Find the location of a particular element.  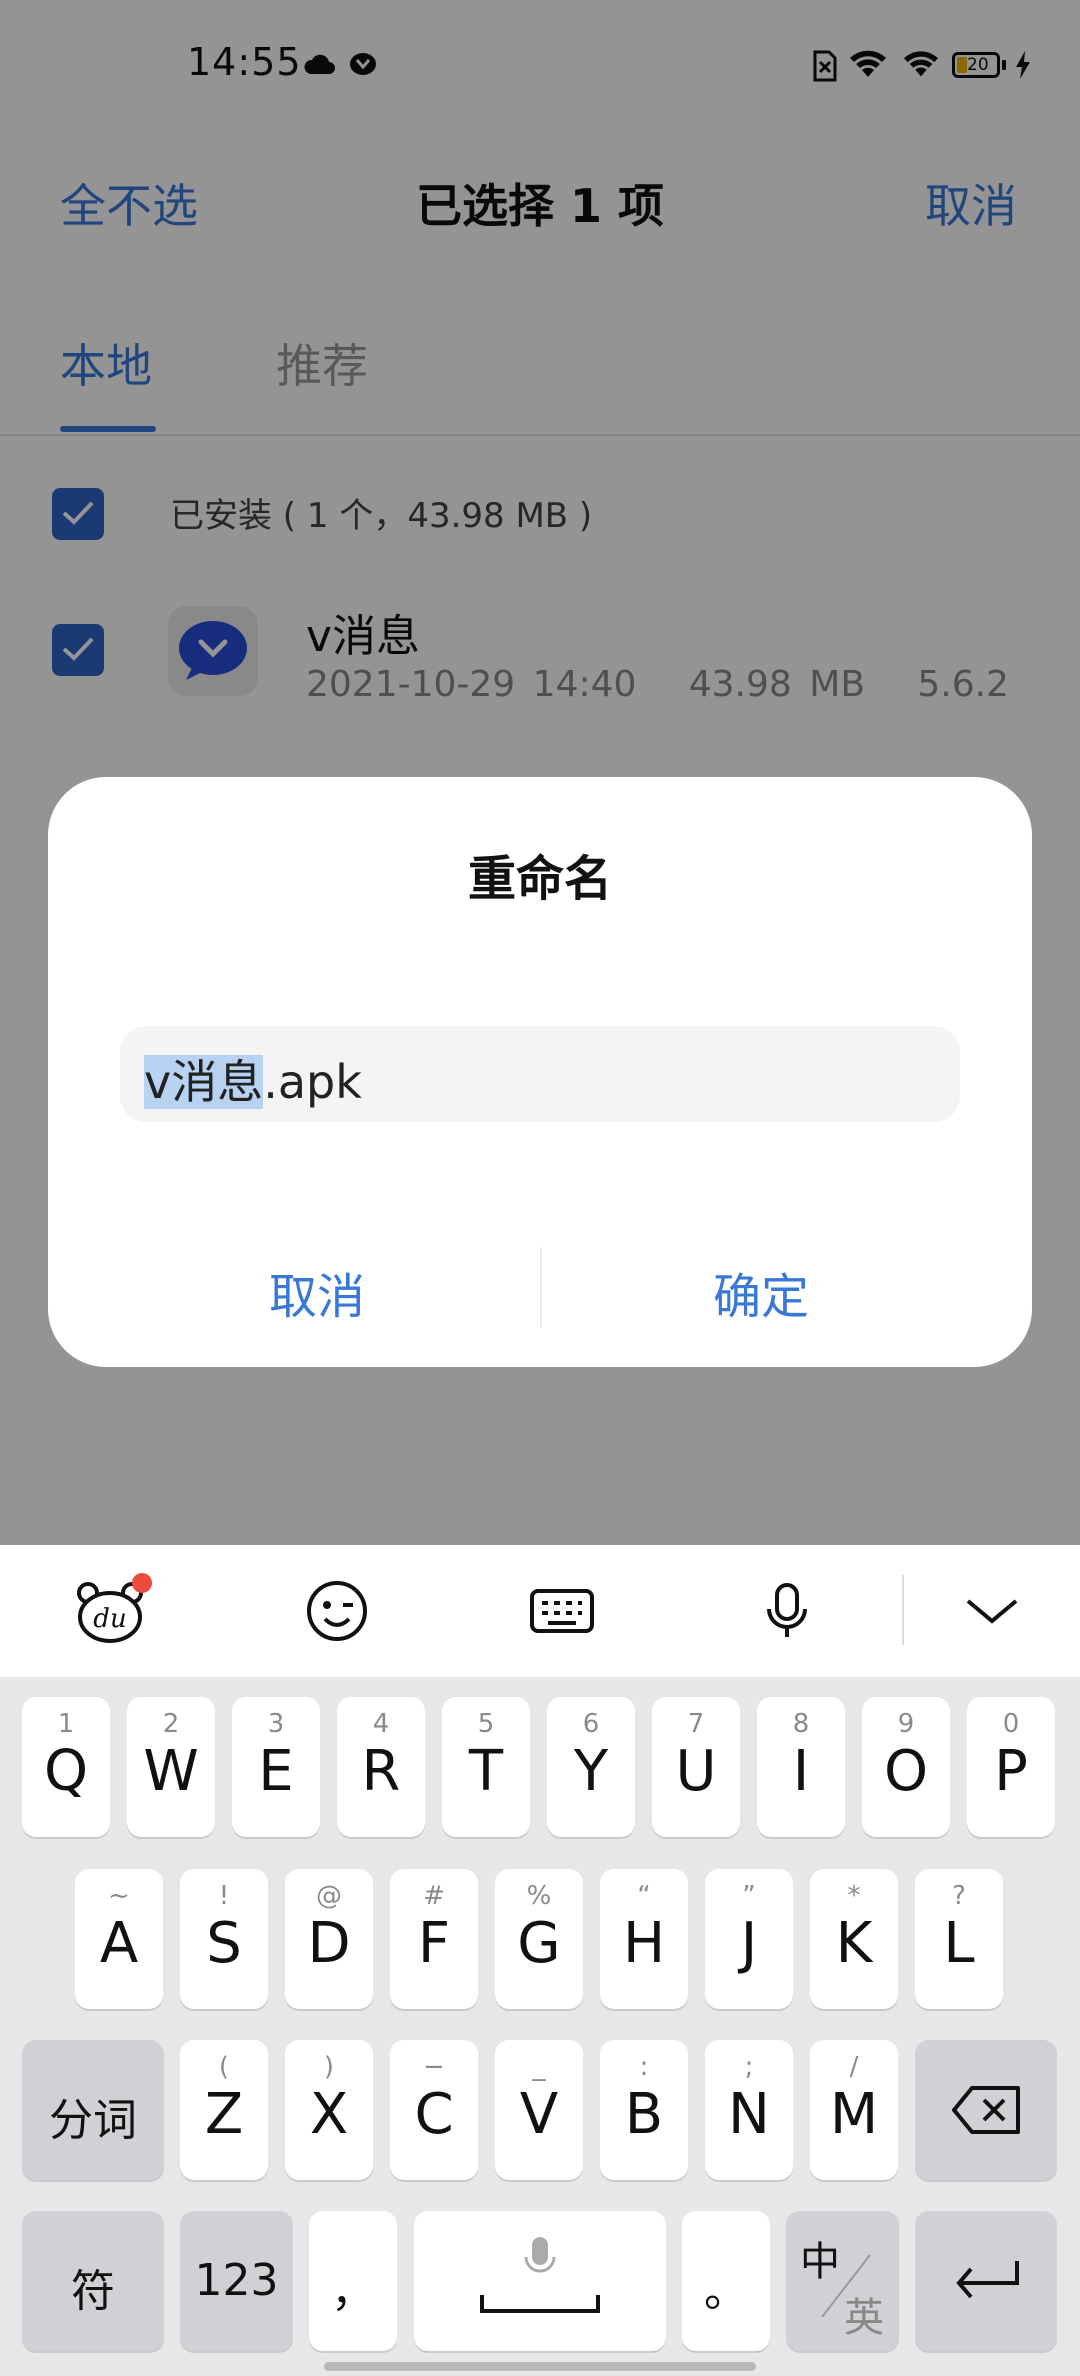

filename-input: v消息.apk is located at coordinates (540, 1074).